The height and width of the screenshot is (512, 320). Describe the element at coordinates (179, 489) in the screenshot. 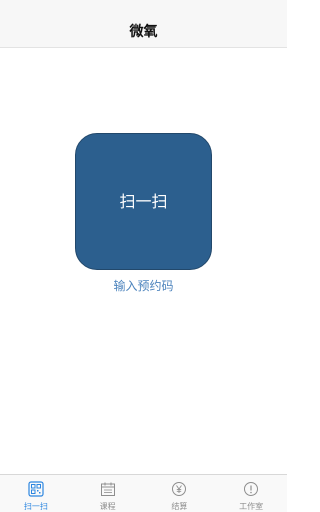

I see `yen-circle-icon` at that location.